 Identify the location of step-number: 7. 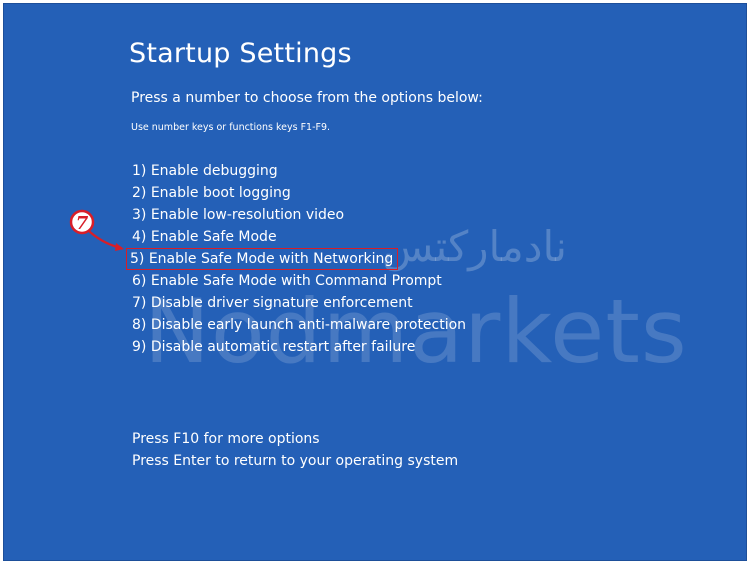
(82, 223).